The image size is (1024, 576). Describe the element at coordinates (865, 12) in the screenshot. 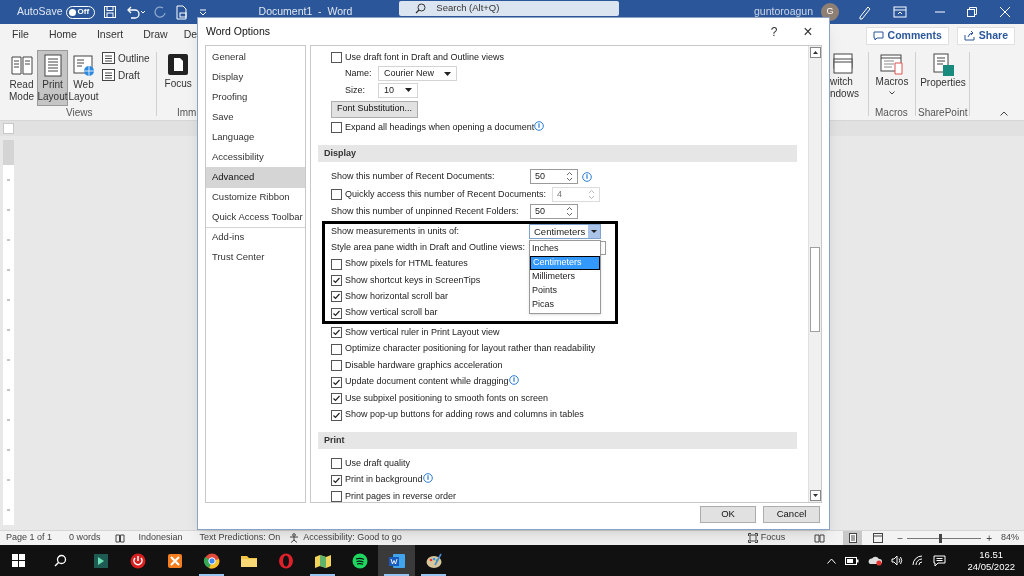

I see `pen-icon` at that location.